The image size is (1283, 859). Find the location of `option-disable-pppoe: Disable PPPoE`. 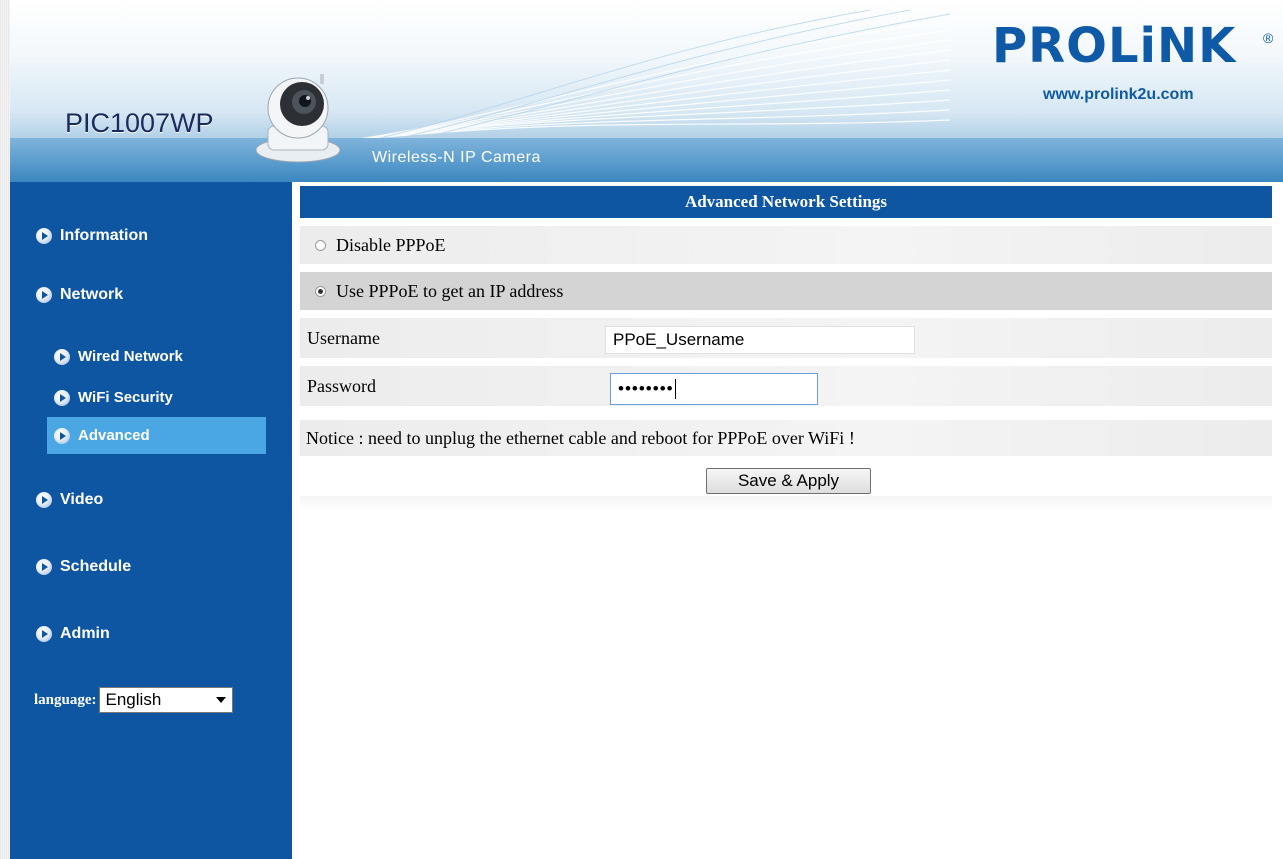

option-disable-pppoe: Disable PPPoE is located at coordinates (786, 245).